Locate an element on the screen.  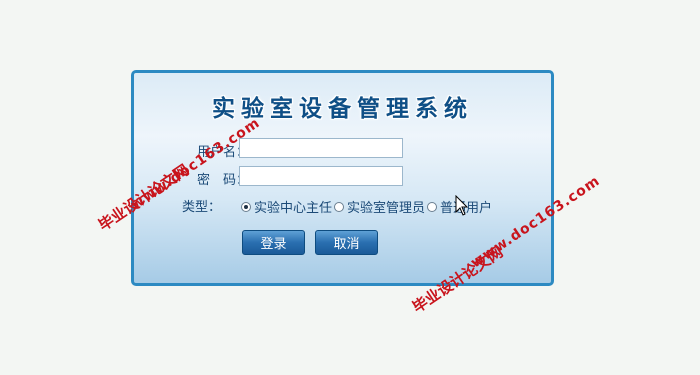
role-option-admin: 实验室管理员 is located at coordinates (379, 206).